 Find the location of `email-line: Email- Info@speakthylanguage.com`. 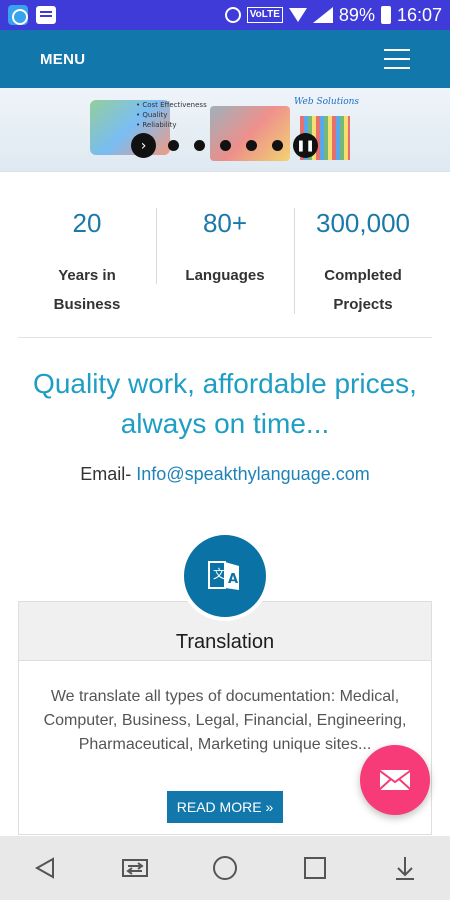

email-line: Email- Info@speakthylanguage.com is located at coordinates (225, 474).